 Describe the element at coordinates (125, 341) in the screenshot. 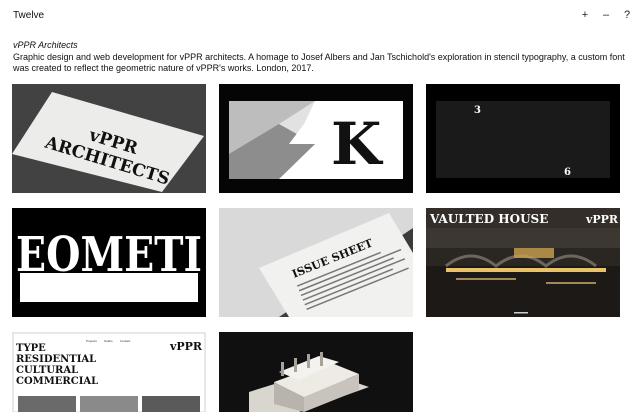

I see `site-nav-3: Contact` at that location.